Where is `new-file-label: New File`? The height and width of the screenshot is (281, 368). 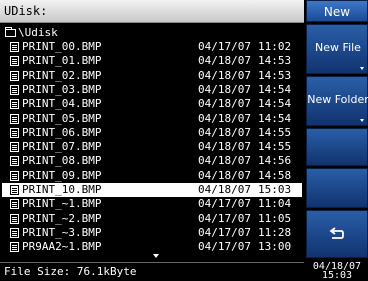 new-file-label: New File is located at coordinates (338, 47).